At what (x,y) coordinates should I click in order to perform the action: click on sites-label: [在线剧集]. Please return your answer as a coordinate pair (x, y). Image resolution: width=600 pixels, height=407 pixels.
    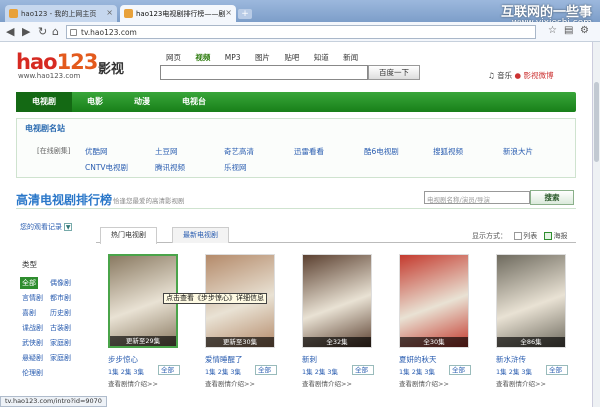
    Looking at the image, I should click on (54, 151).